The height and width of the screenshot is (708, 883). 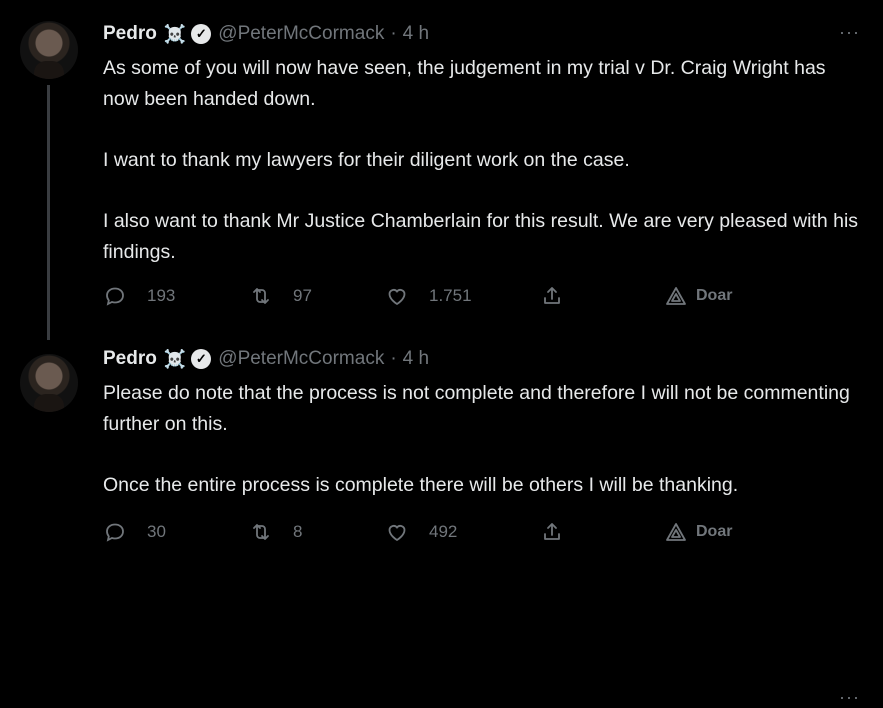 What do you see at coordinates (676, 296) in the screenshot?
I see `donate-icon` at bounding box center [676, 296].